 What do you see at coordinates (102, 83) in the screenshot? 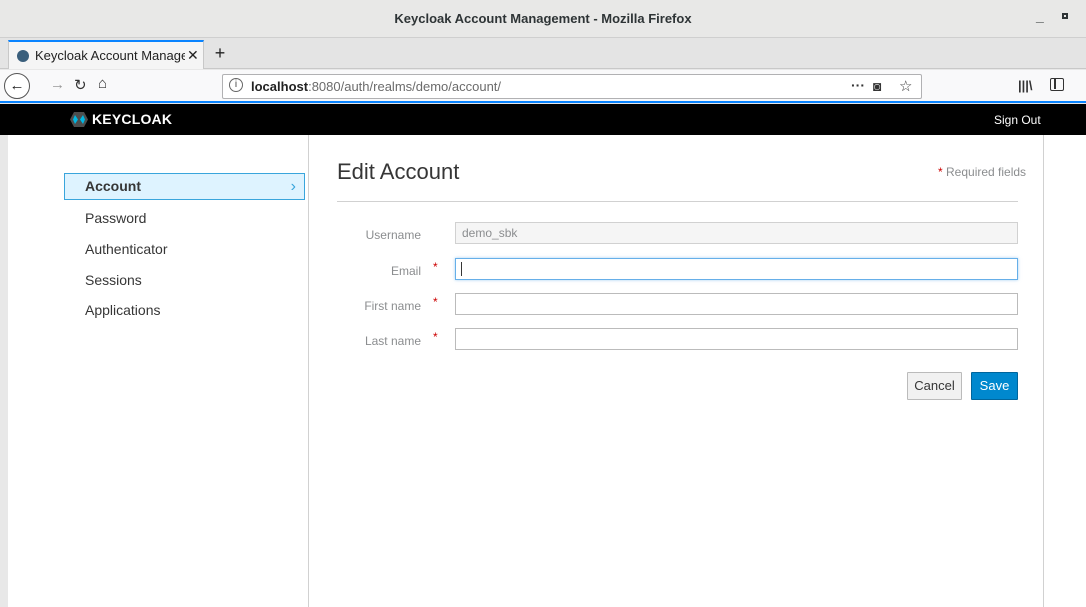
I see `home-icon: ⌂` at bounding box center [102, 83].